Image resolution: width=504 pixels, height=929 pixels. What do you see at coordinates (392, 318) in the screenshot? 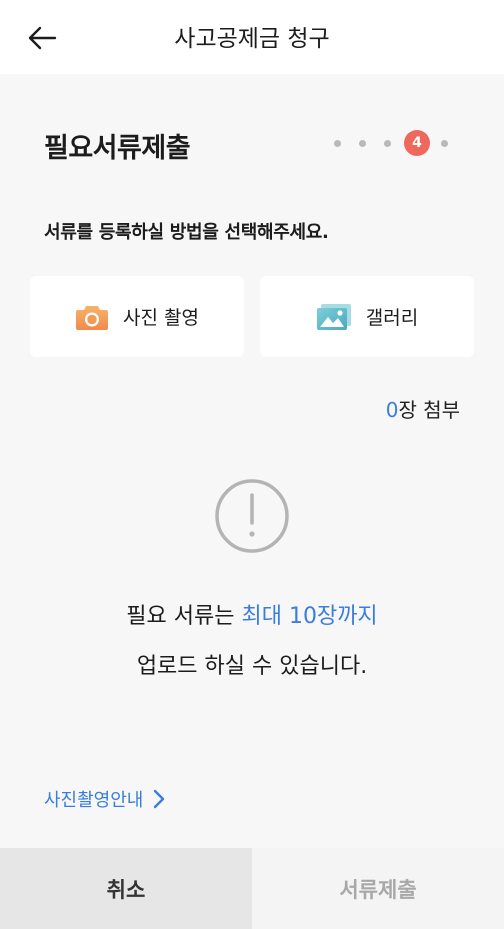
I see `gallery-label: 갤러리` at bounding box center [392, 318].